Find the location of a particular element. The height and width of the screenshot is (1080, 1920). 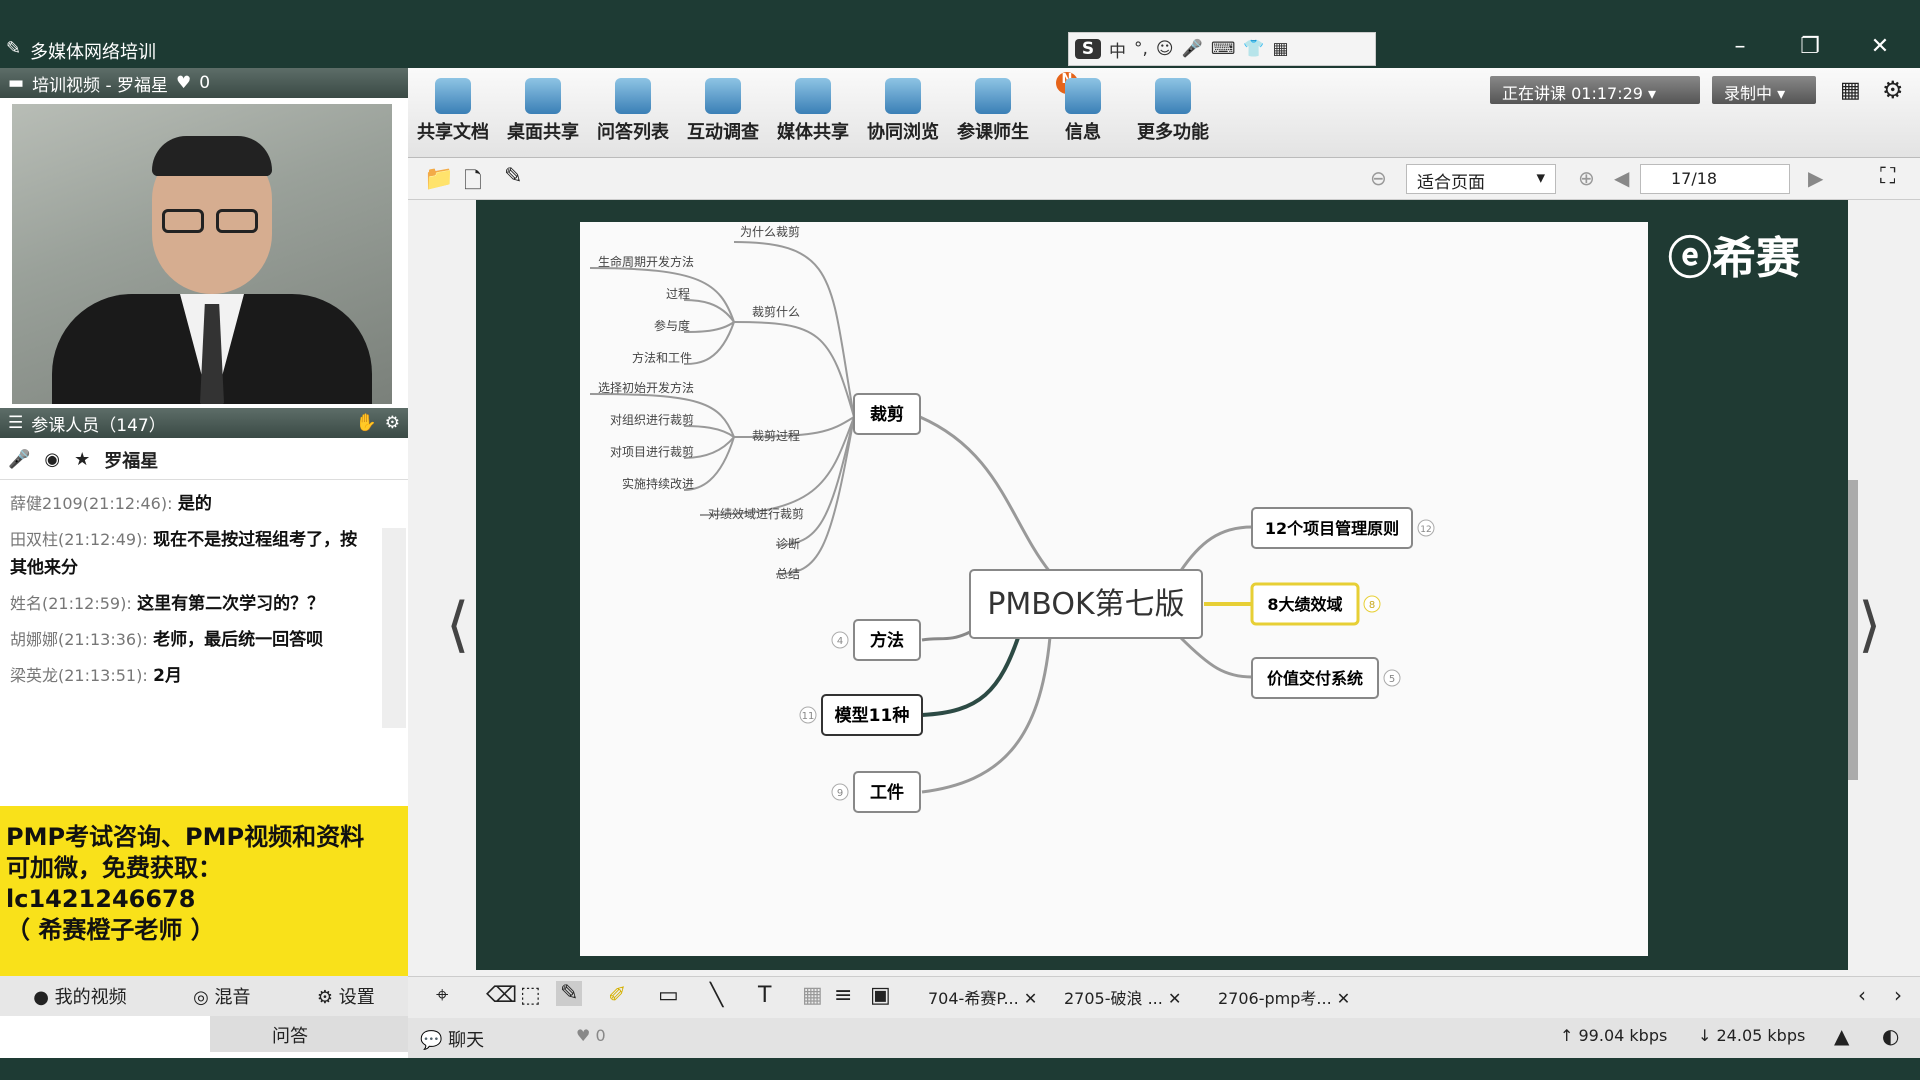

presenter-role-icon: ★ is located at coordinates (82, 459).